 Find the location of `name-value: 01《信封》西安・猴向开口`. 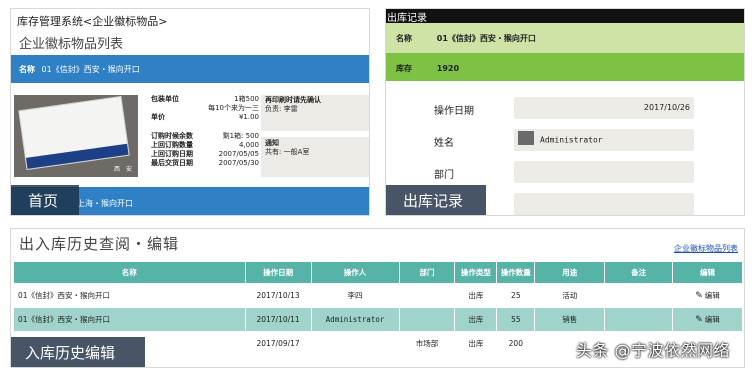

name-value: 01《信封》西安・猴向开口 is located at coordinates (486, 38).